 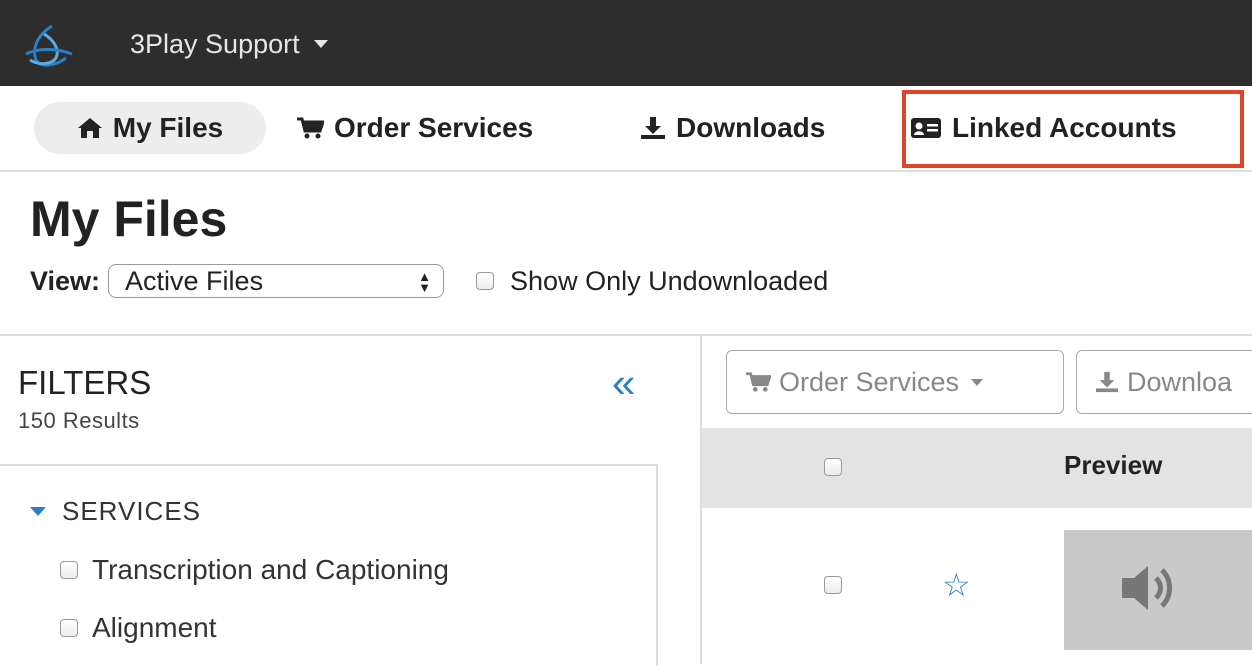 I want to click on view-label: View:, so click(x=65, y=280).